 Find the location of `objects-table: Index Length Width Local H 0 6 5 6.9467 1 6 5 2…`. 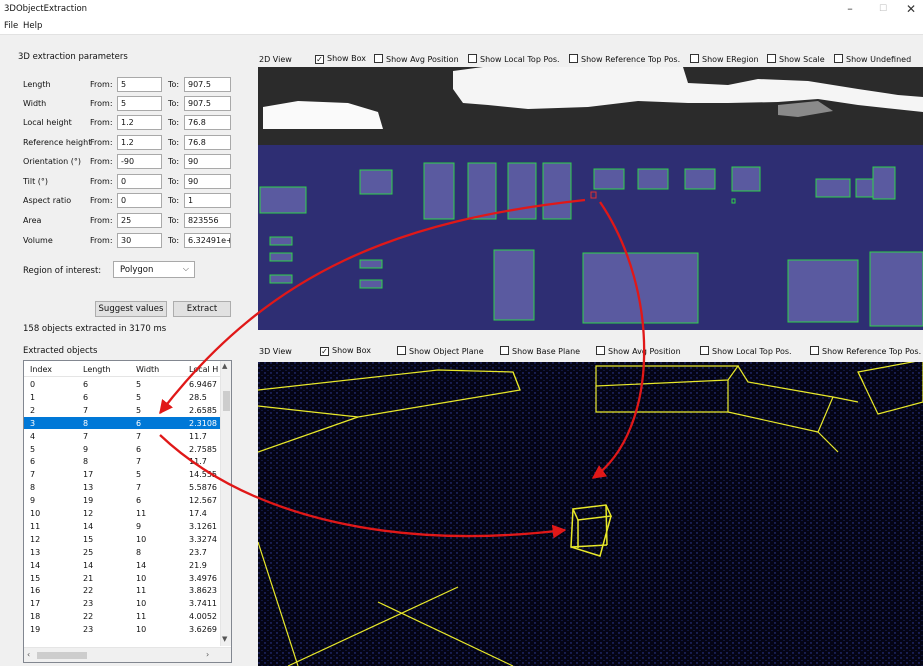

objects-table: Index Length Width Local H 0 6 5 6.9467 1 6 5 2… is located at coordinates (127, 511).